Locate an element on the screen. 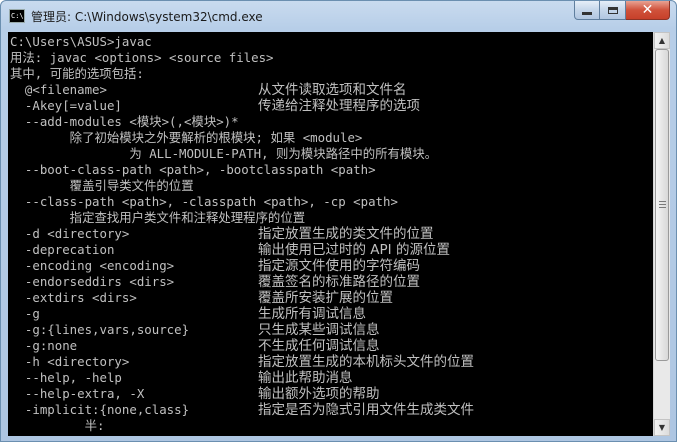  scroll-down-button: ▼ is located at coordinates (662, 427).